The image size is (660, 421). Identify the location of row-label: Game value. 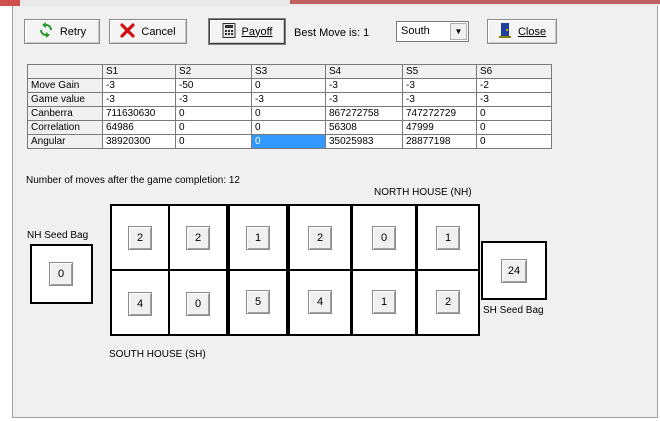
(65, 99).